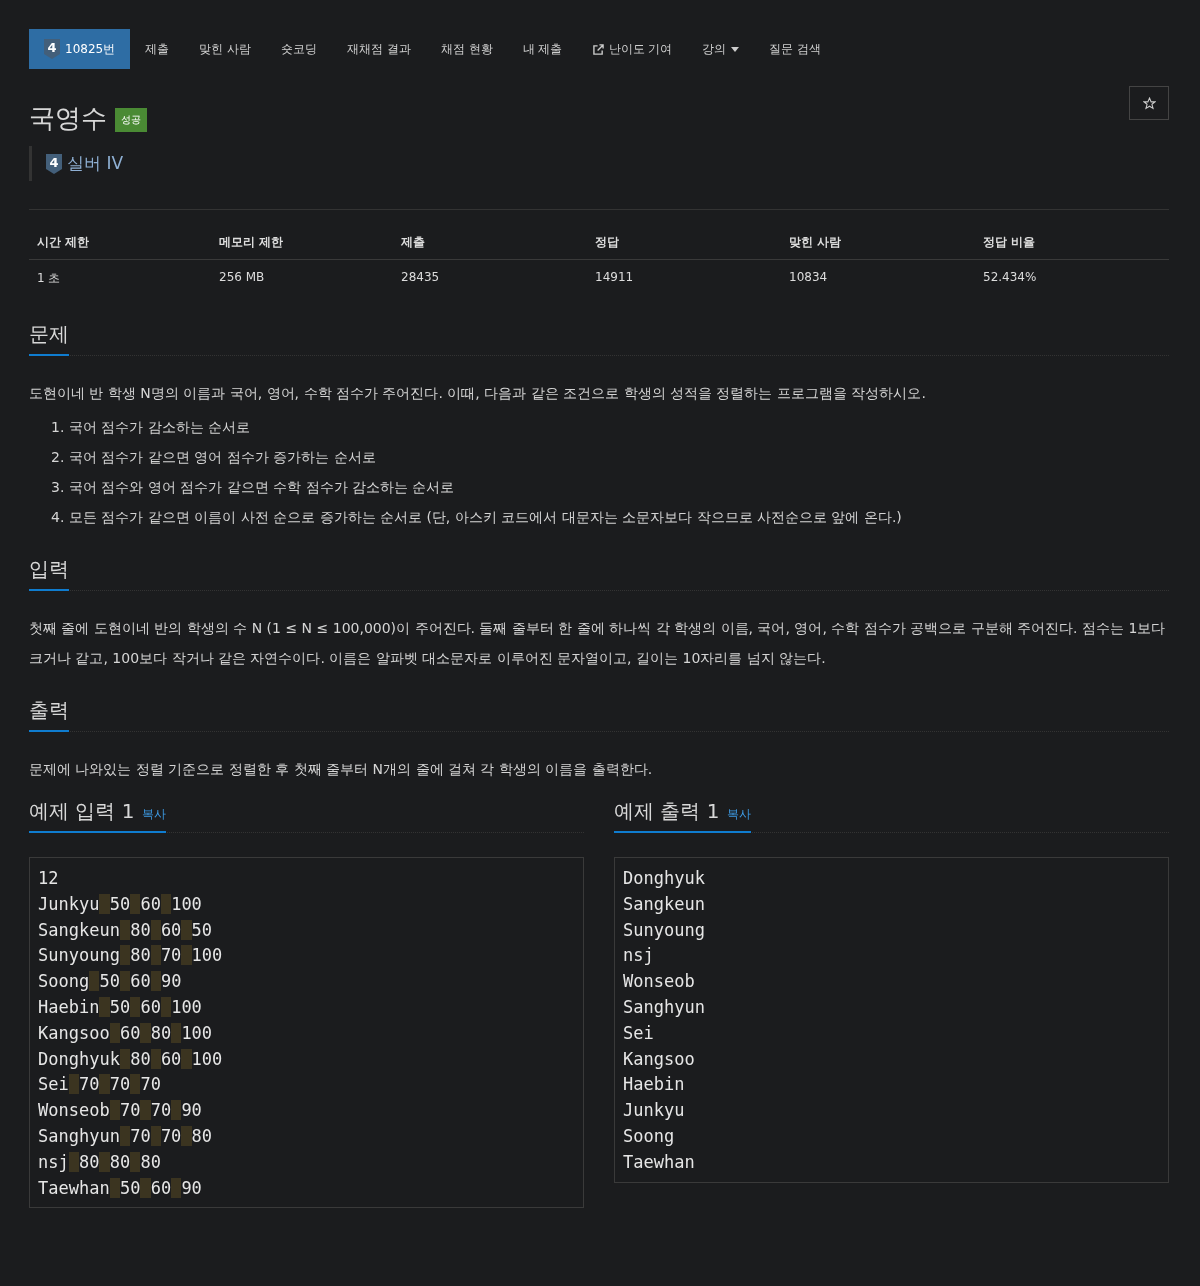  Describe the element at coordinates (131, 956) in the screenshot. I see `code-line: Sunyoung 80 70 100` at that location.